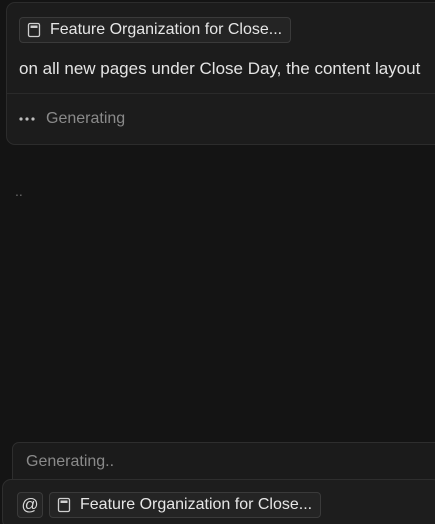  Describe the element at coordinates (223, 462) in the screenshot. I see `composer-input: Generating..` at that location.